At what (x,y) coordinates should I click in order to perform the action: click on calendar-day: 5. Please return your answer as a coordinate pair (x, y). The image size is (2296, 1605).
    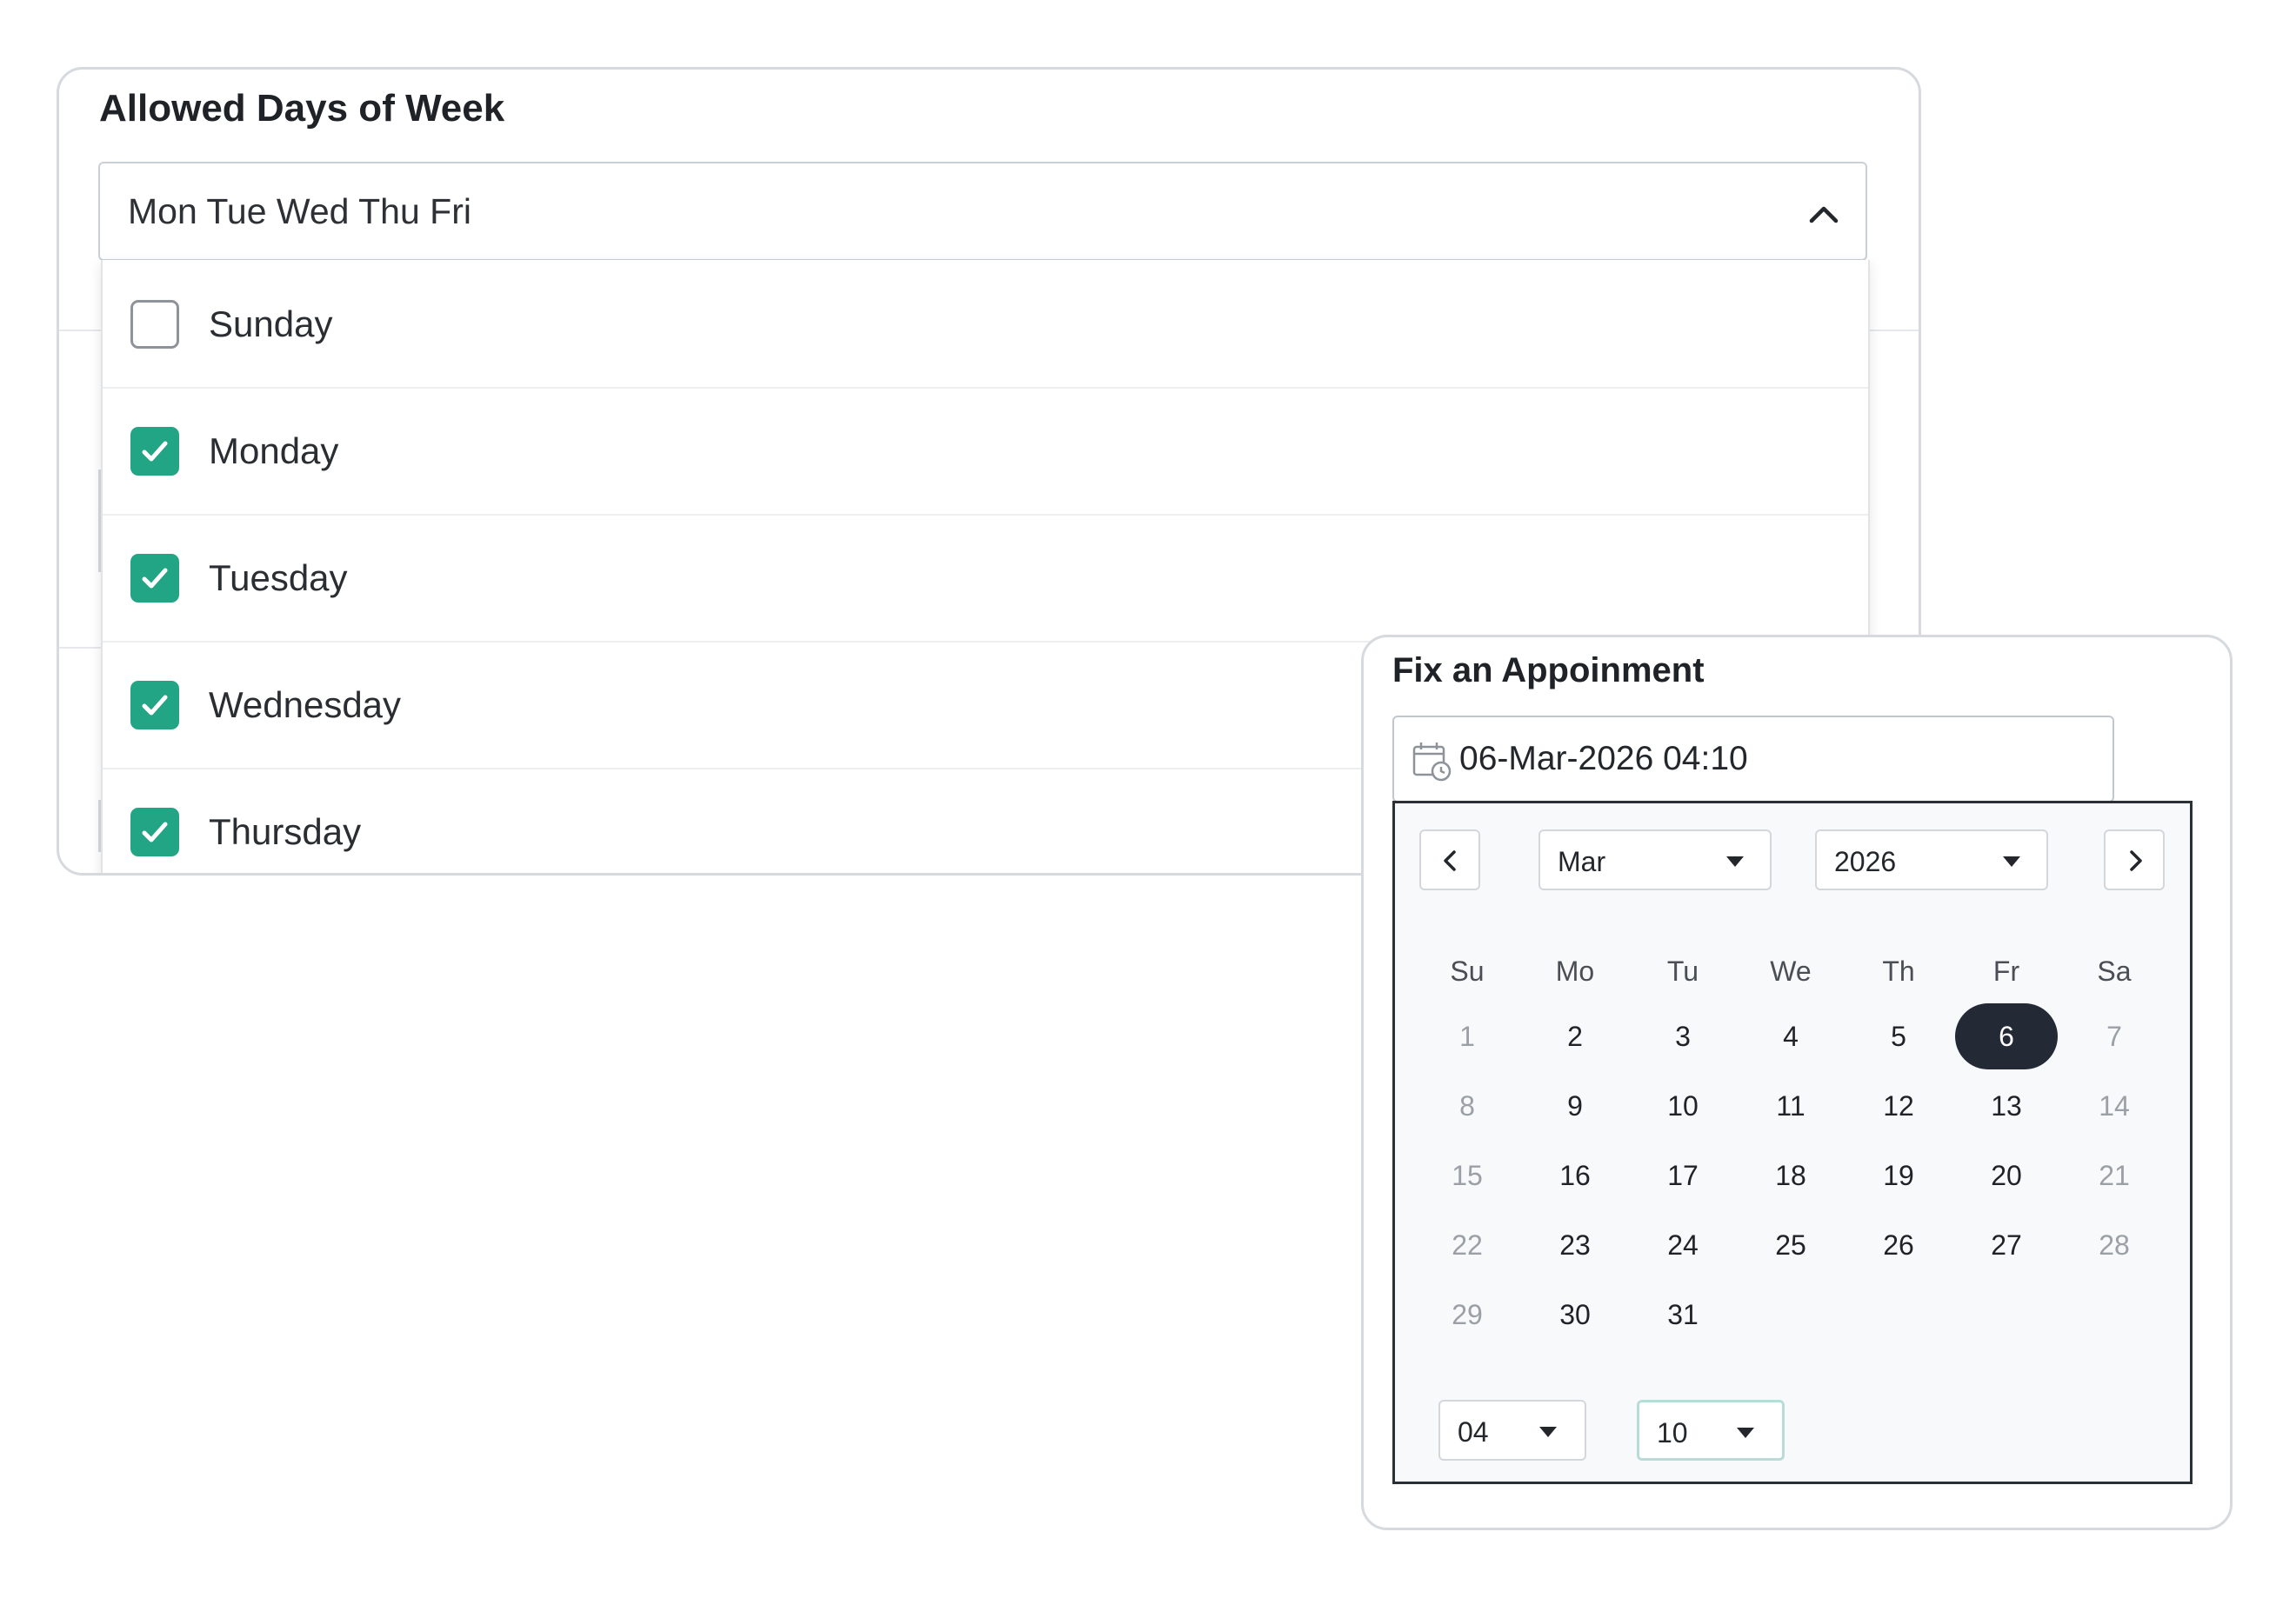
    Looking at the image, I should click on (1899, 1036).